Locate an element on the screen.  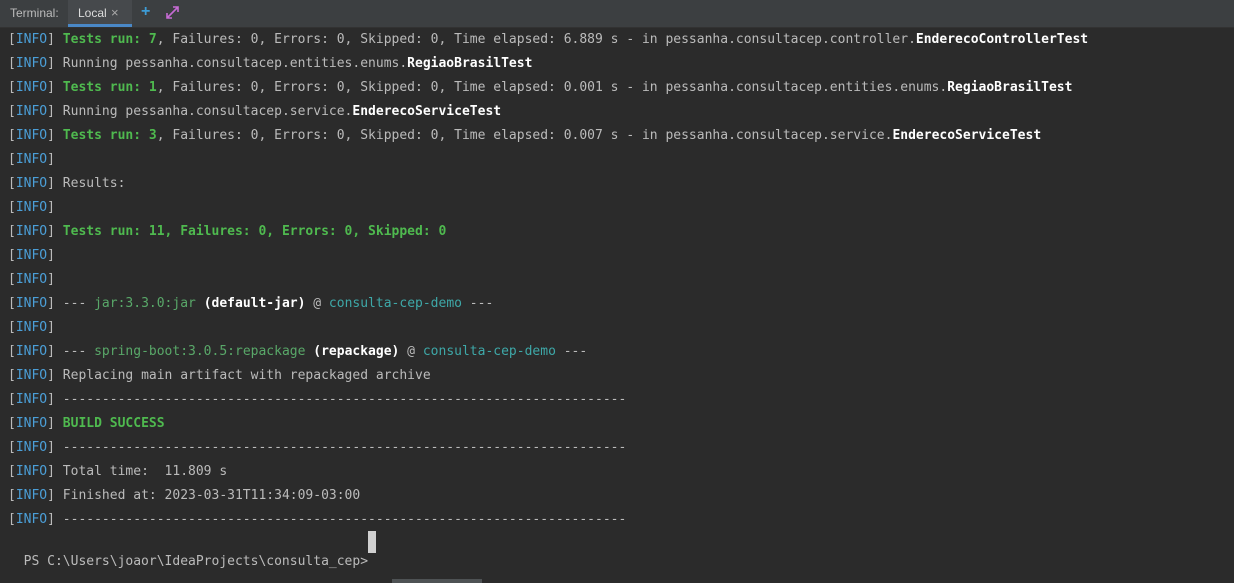
console-text: Tests run: 1 is located at coordinates (109, 87).